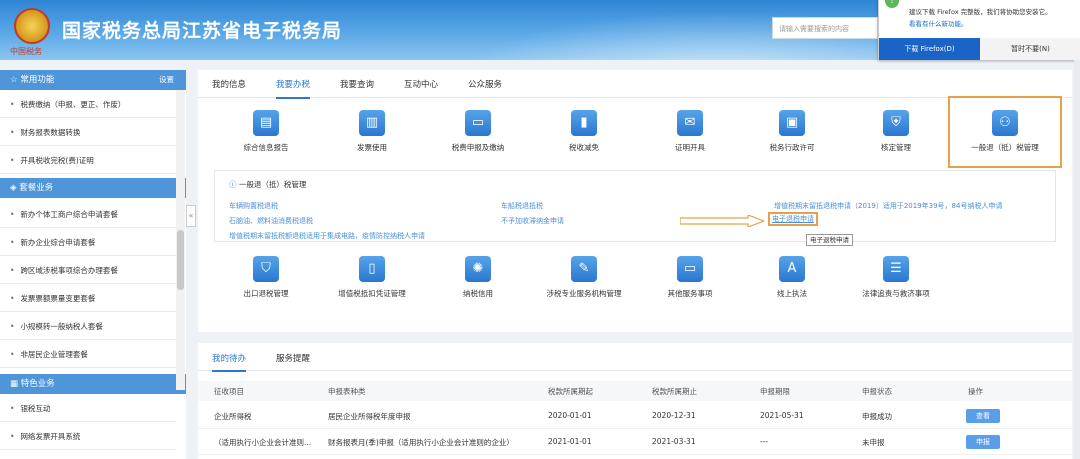 Image resolution: width=1080 pixels, height=459 pixels. I want to click on col-header: 税款所属期止, so click(674, 391).